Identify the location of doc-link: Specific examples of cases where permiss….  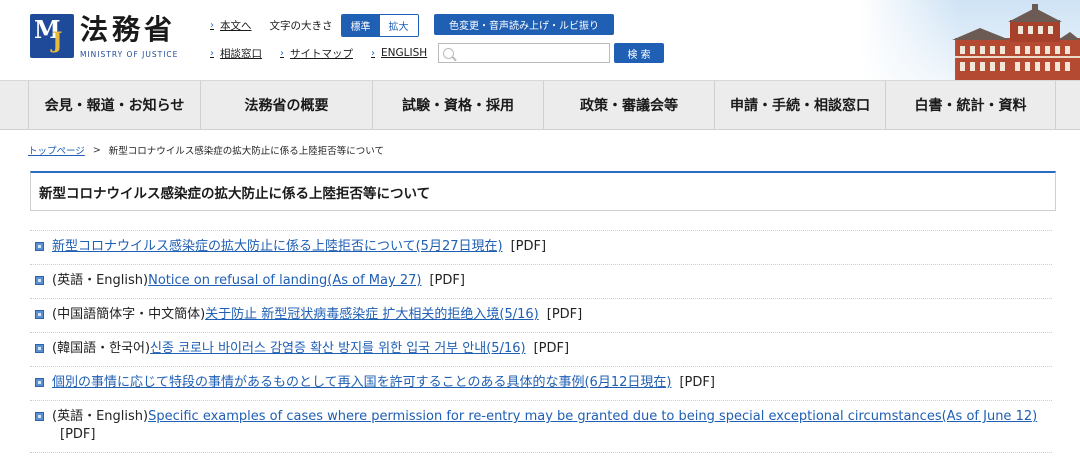
(592, 416).